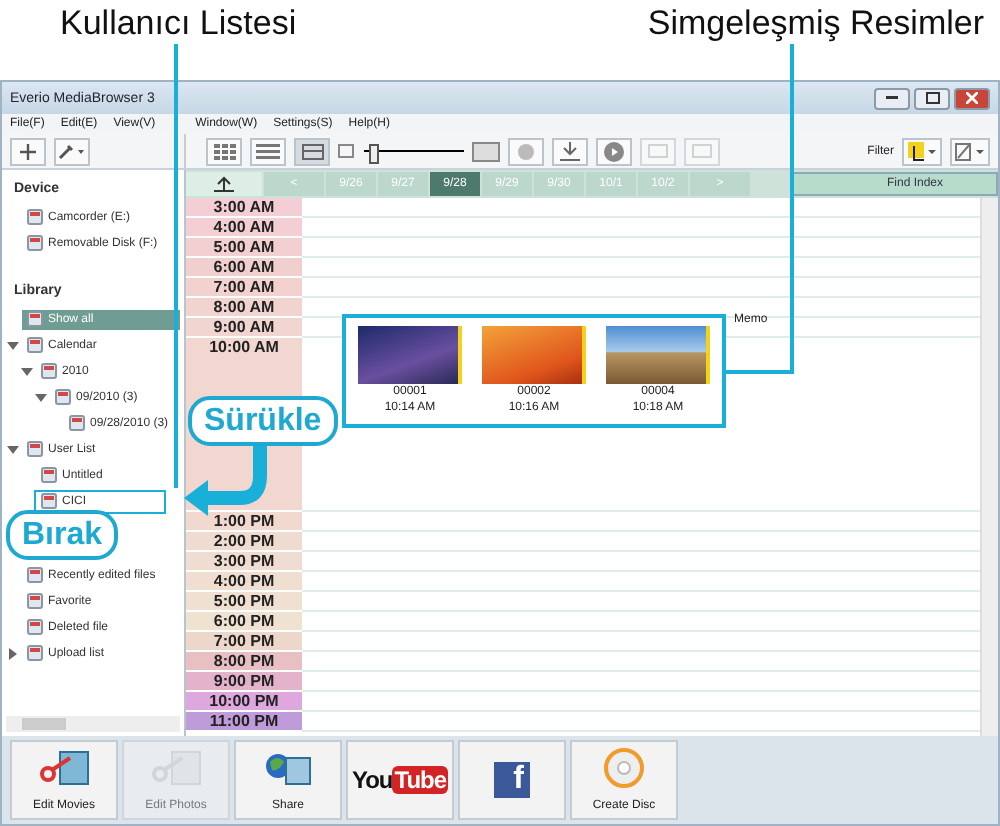  Describe the element at coordinates (244, 248) in the screenshot. I see `time-slot: 5:00 AM` at that location.